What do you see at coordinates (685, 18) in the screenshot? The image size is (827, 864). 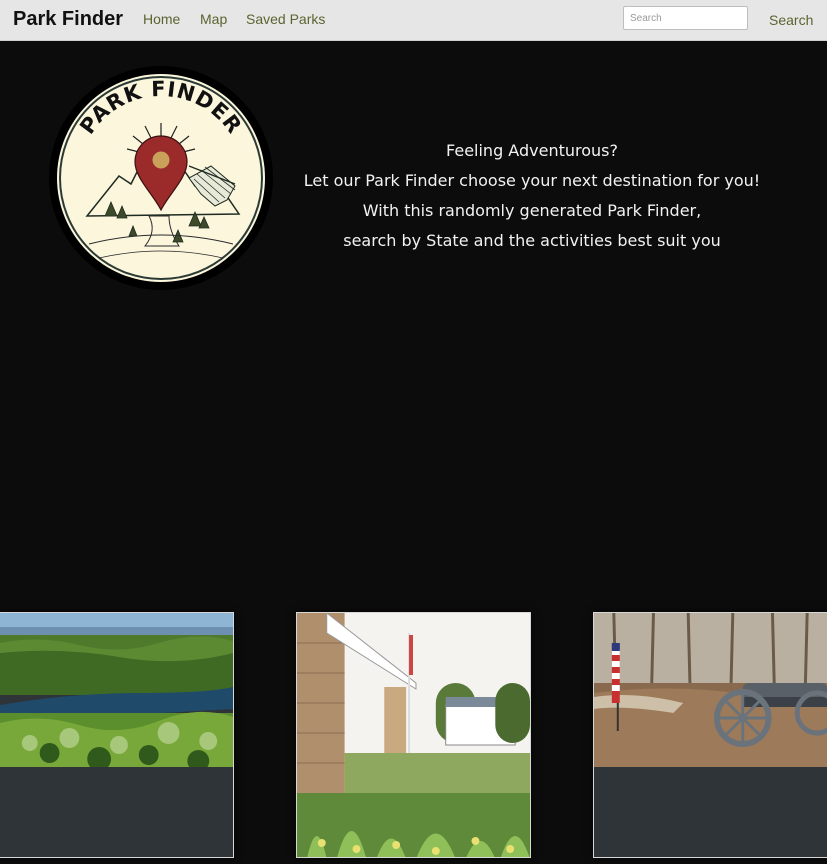 I see `search-input` at bounding box center [685, 18].